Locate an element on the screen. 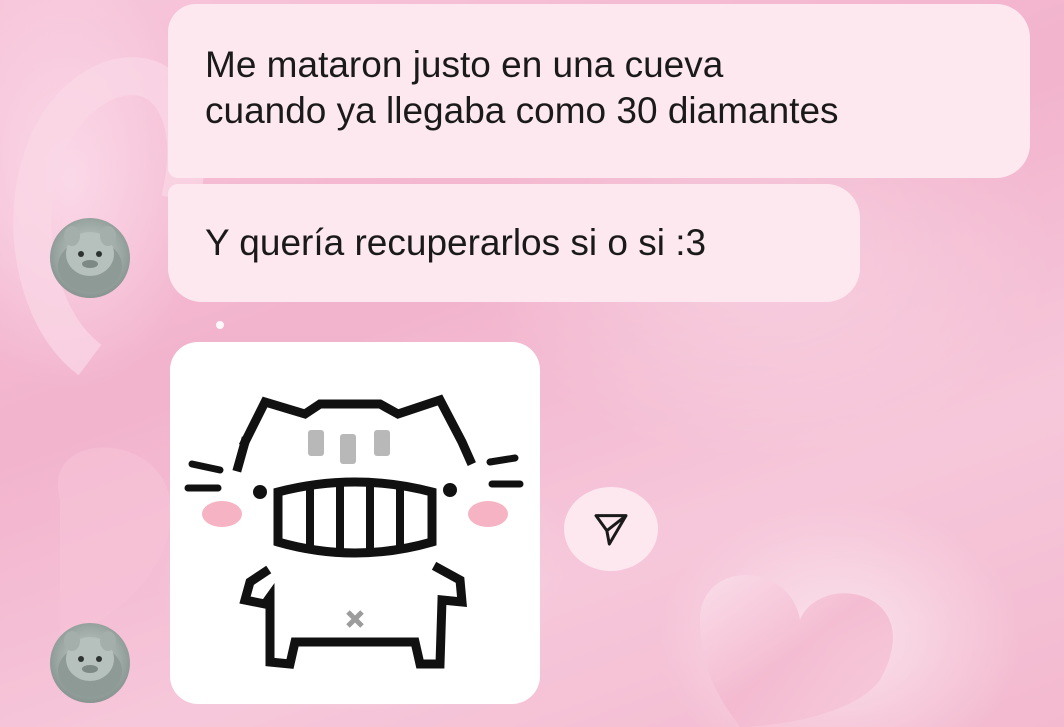 The image size is (1064, 727). share-button is located at coordinates (611, 529).